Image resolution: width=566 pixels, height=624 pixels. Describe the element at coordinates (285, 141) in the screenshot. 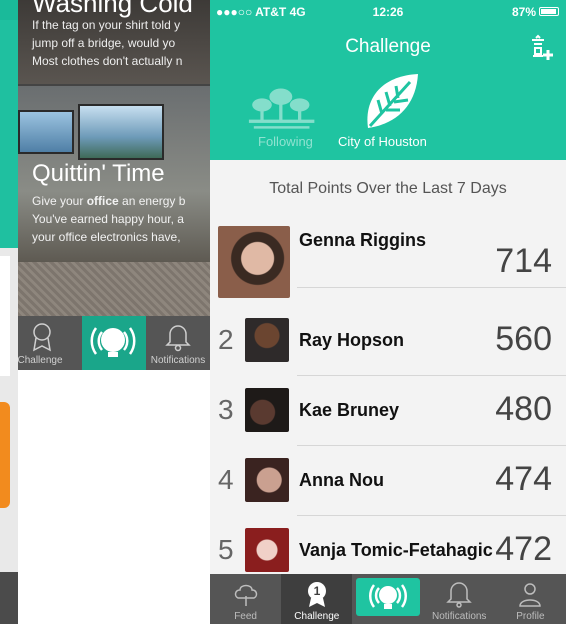

I see `tab-following: Following` at that location.